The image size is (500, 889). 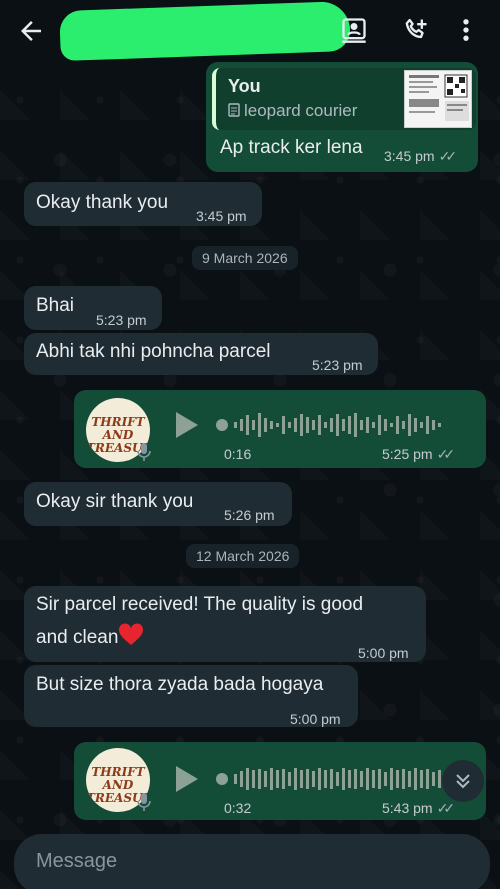 What do you see at coordinates (205, 31) in the screenshot?
I see `redacted-contact-name` at bounding box center [205, 31].